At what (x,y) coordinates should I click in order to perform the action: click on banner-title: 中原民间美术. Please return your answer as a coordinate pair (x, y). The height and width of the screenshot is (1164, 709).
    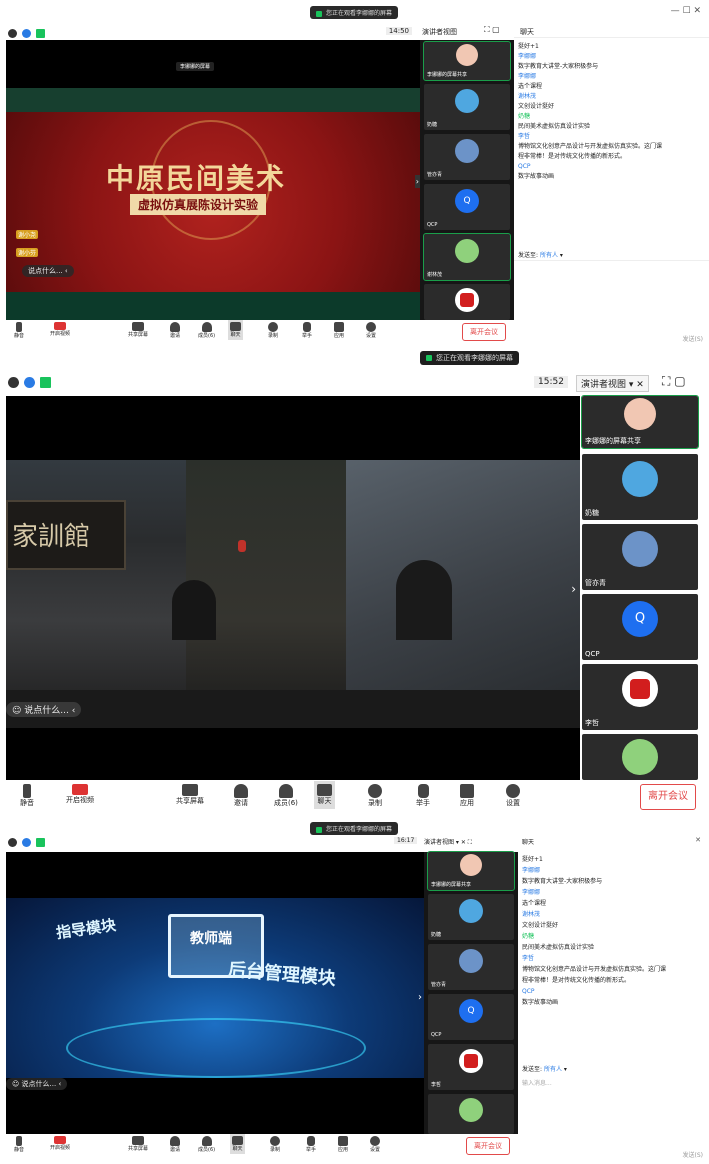
    Looking at the image, I should click on (196, 178).